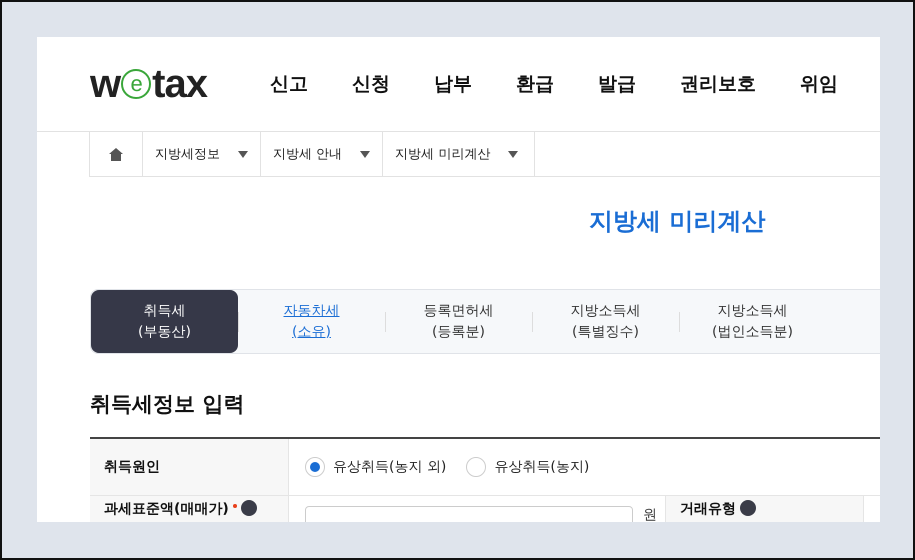  What do you see at coordinates (289, 84) in the screenshot?
I see `nav-menu-item: 신고` at bounding box center [289, 84].